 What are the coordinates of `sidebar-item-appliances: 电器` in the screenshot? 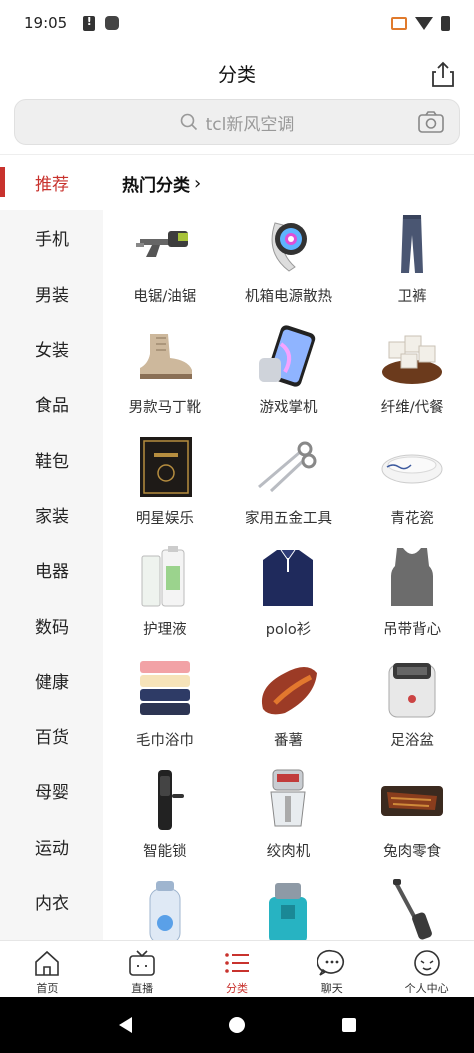 It's located at (51, 569).